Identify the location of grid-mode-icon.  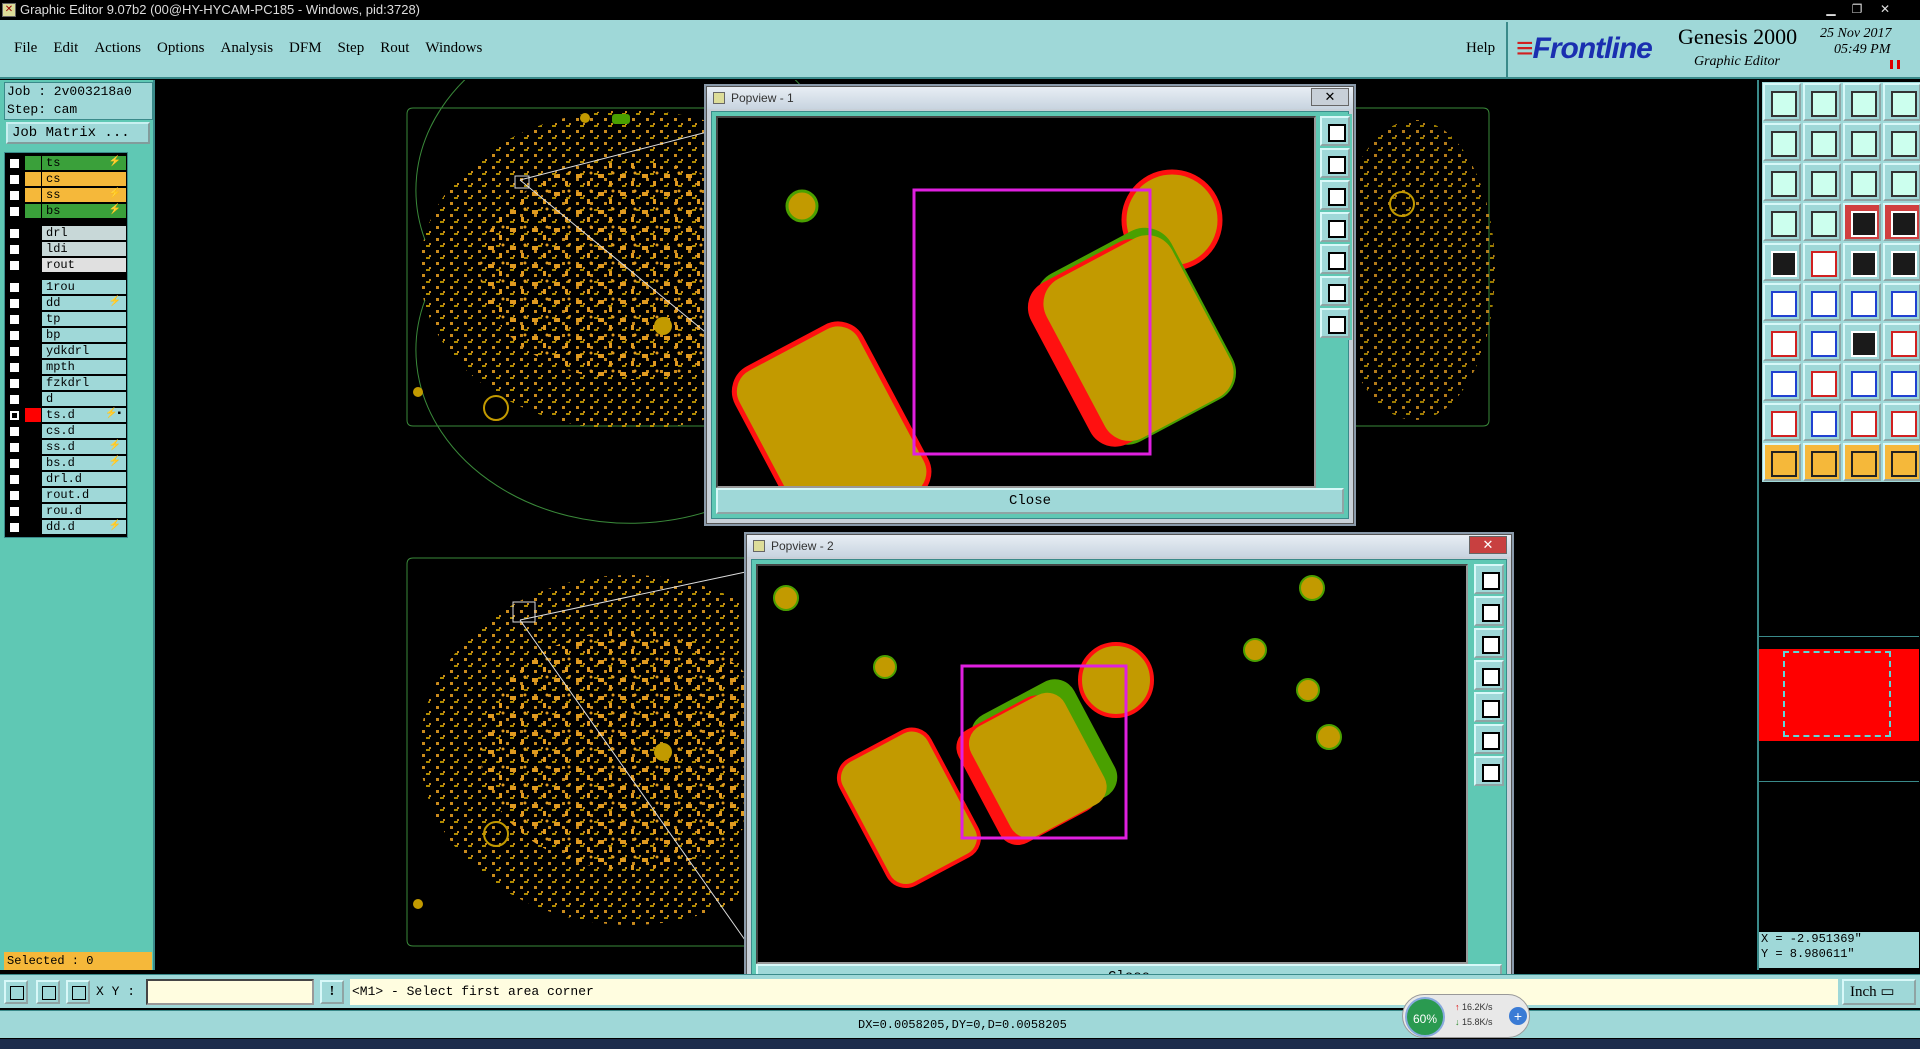
(78, 992).